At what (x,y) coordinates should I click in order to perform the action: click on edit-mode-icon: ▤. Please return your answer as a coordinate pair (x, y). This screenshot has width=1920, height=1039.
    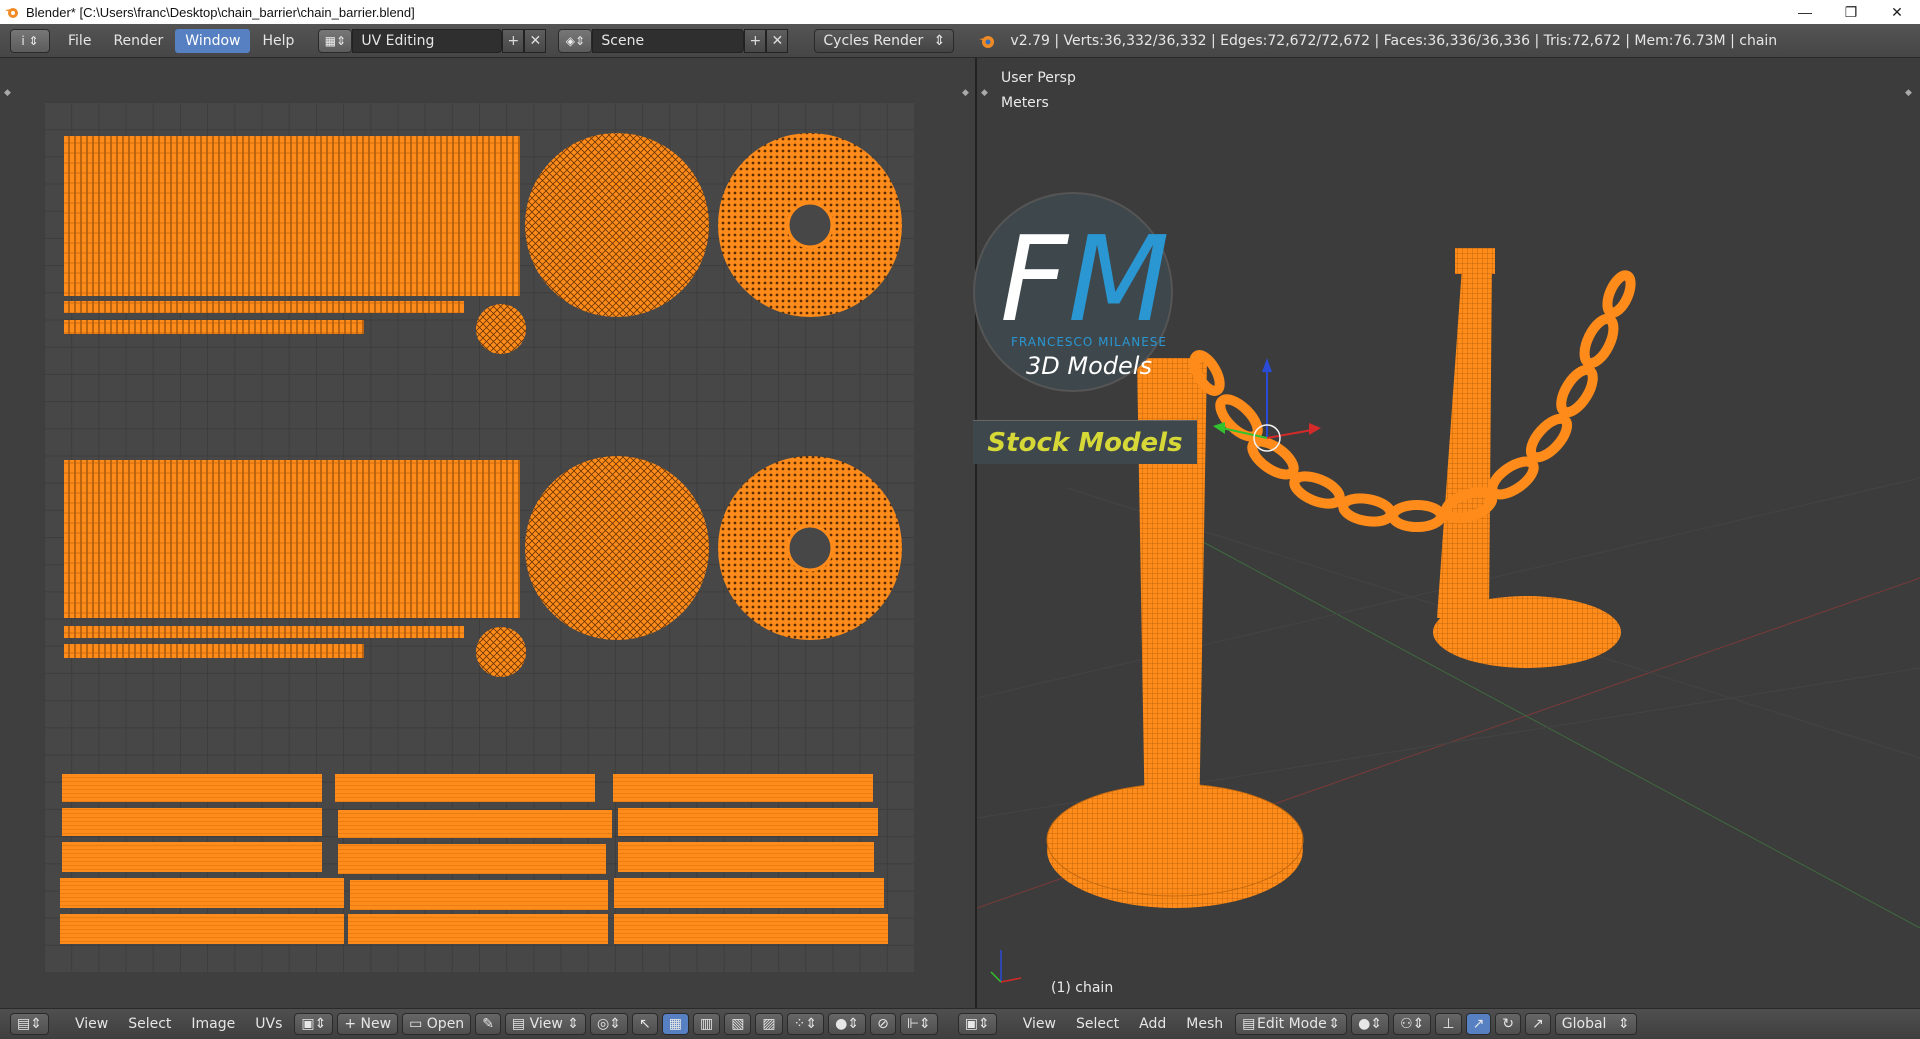
    Looking at the image, I should click on (1249, 1024).